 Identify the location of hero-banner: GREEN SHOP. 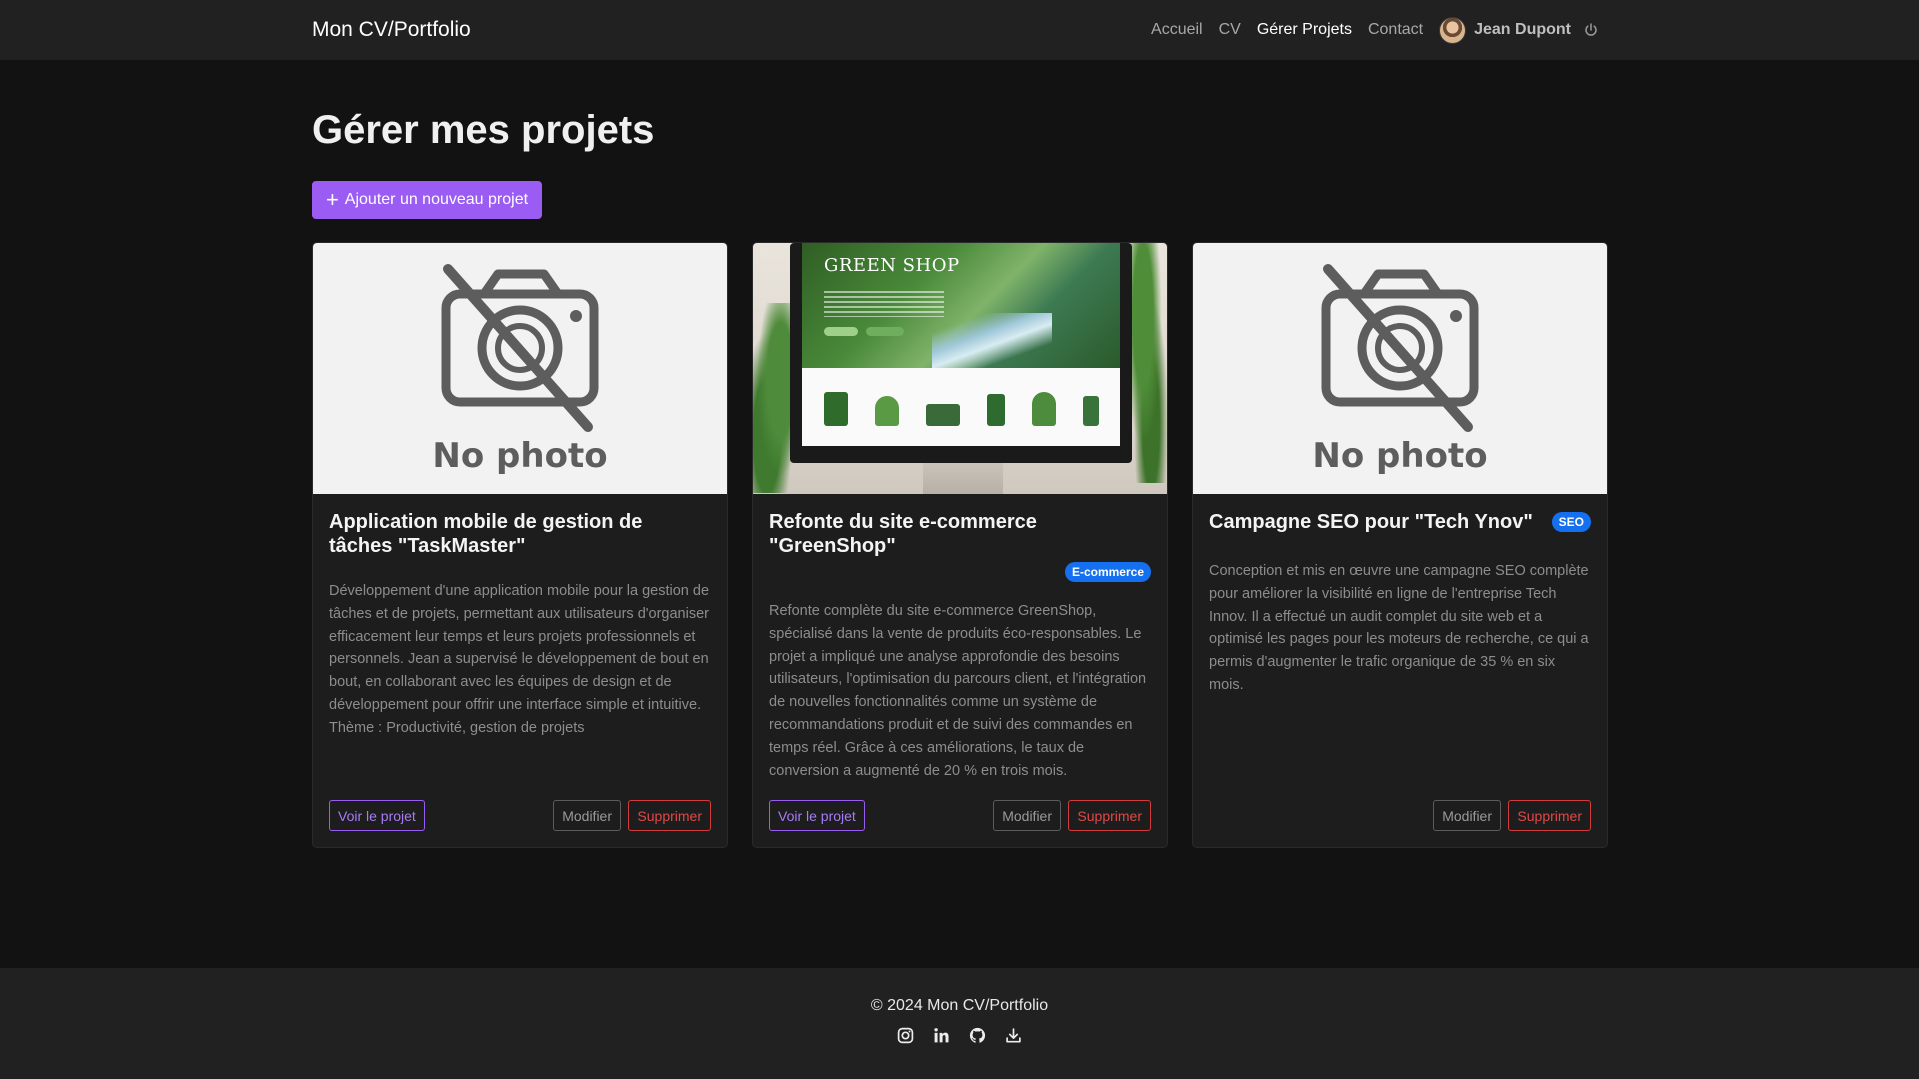
(961, 305).